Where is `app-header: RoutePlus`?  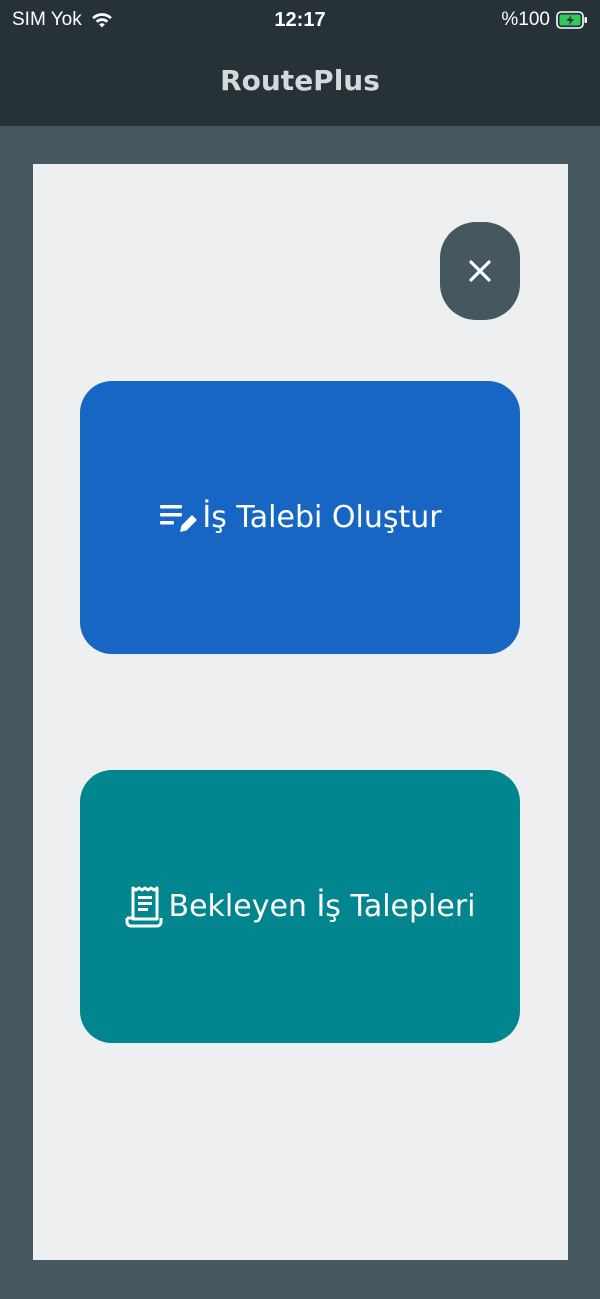 app-header: RoutePlus is located at coordinates (300, 84).